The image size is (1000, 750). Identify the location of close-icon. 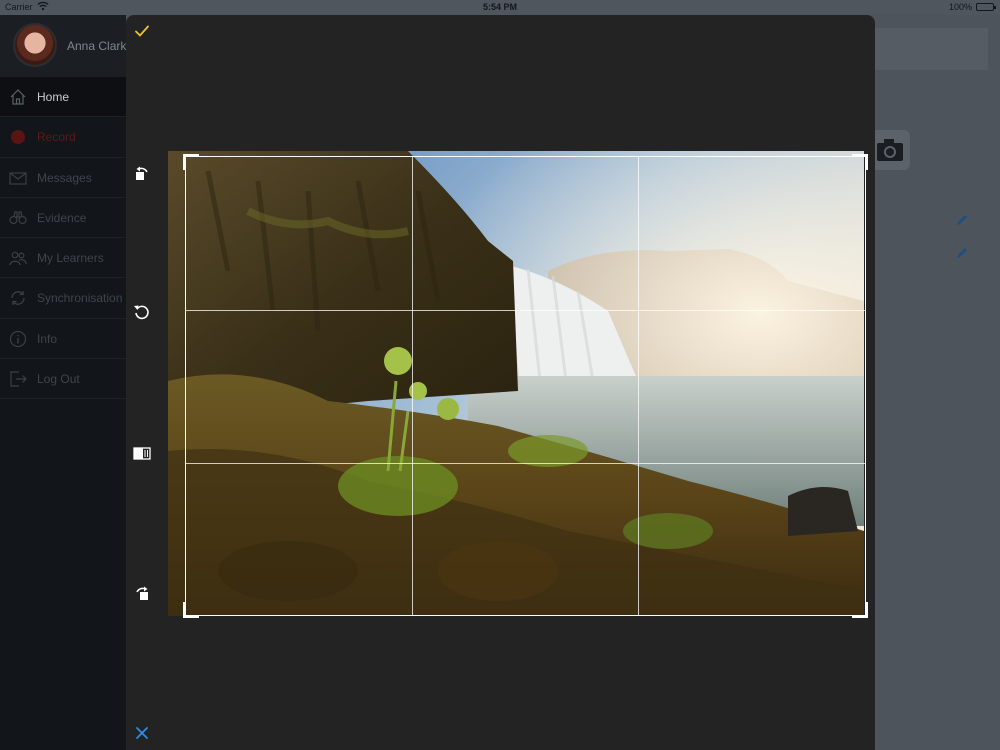
(142, 733).